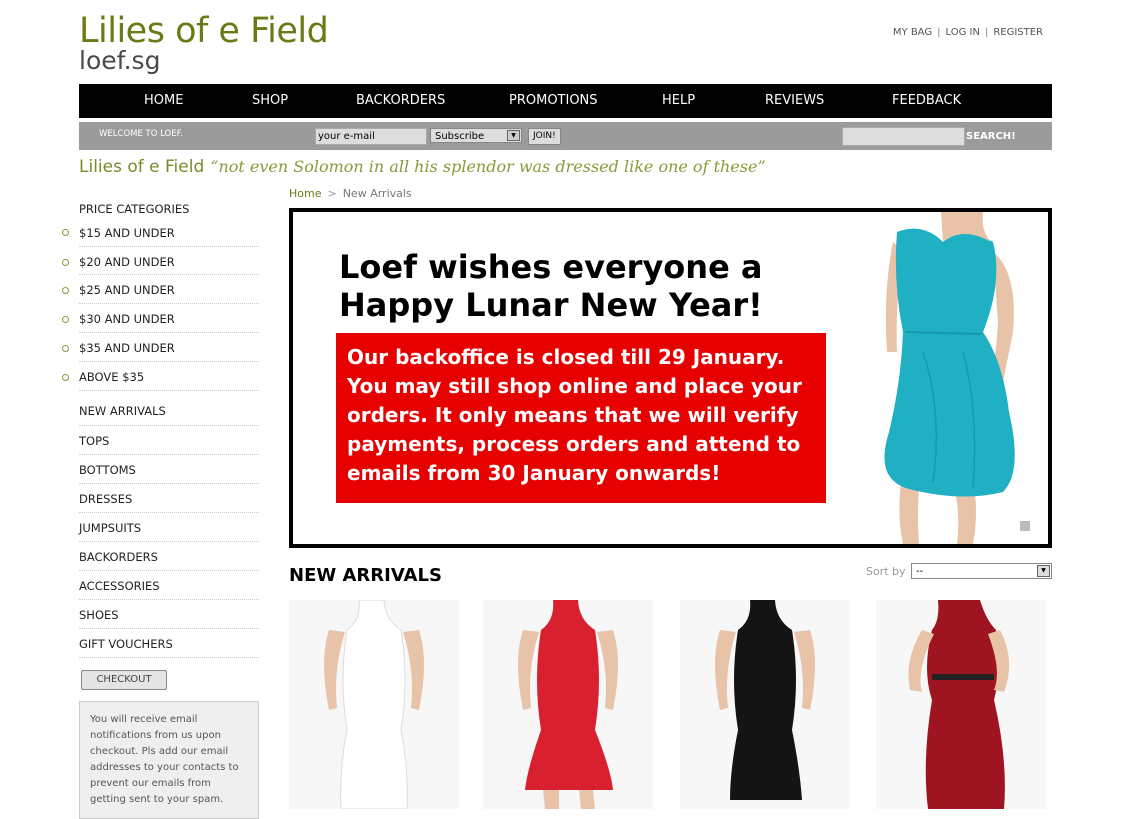  I want to click on nav-shop: SHOP, so click(270, 101).